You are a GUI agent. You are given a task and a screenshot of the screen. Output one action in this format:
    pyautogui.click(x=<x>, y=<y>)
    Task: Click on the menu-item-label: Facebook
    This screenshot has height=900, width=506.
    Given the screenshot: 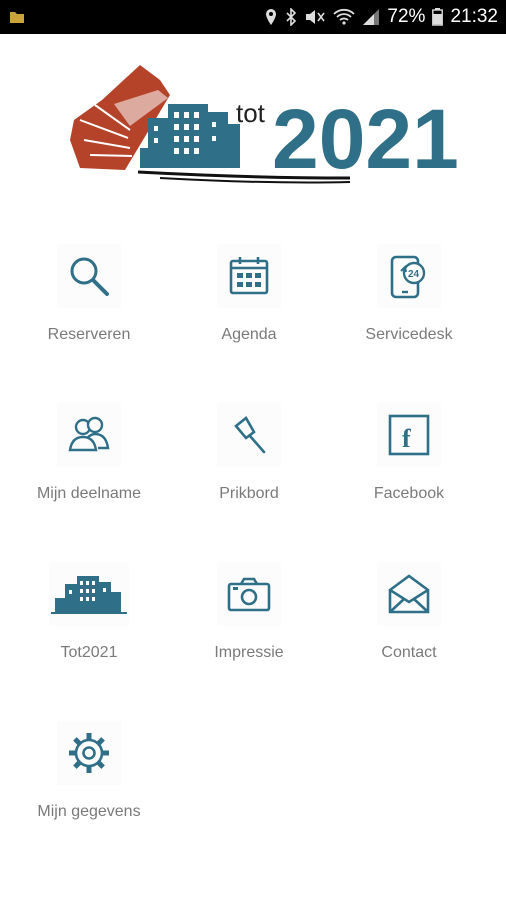 What is the action you would take?
    pyautogui.click(x=409, y=493)
    